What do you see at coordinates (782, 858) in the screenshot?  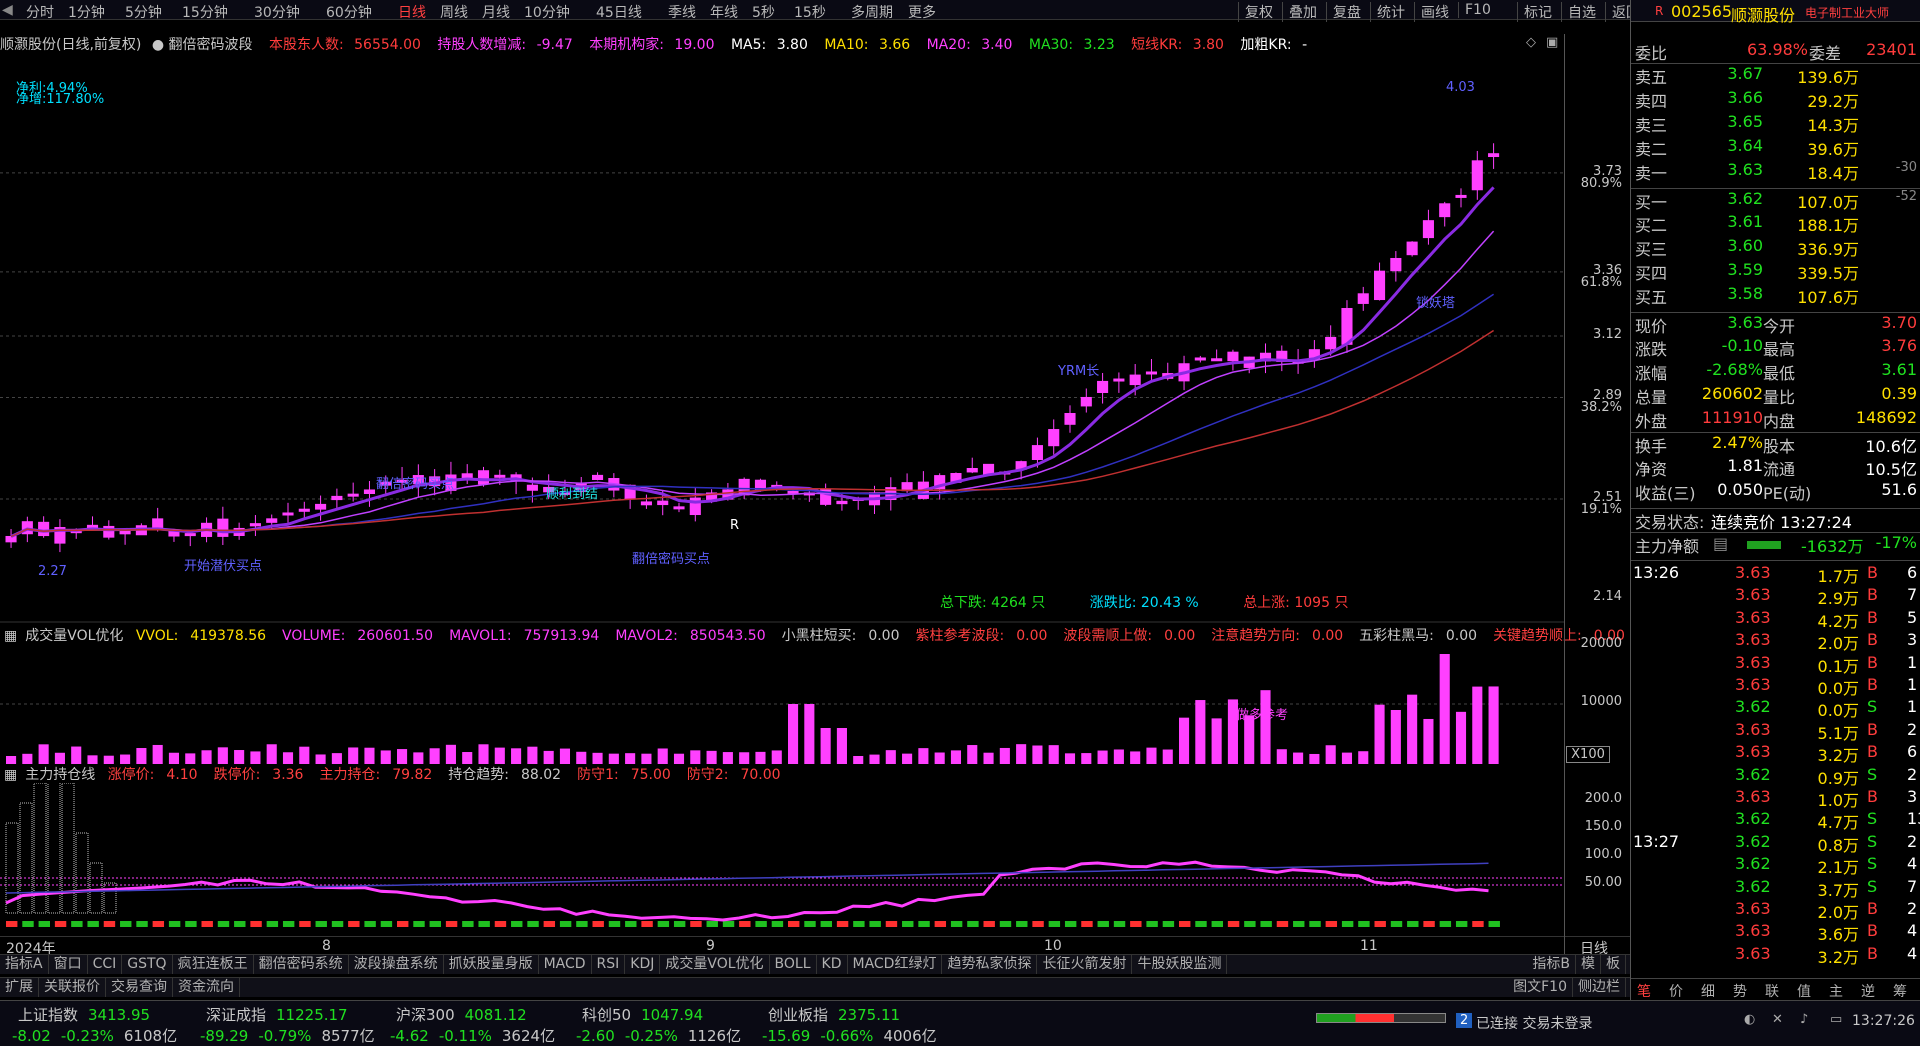 I see `holding-chart` at bounding box center [782, 858].